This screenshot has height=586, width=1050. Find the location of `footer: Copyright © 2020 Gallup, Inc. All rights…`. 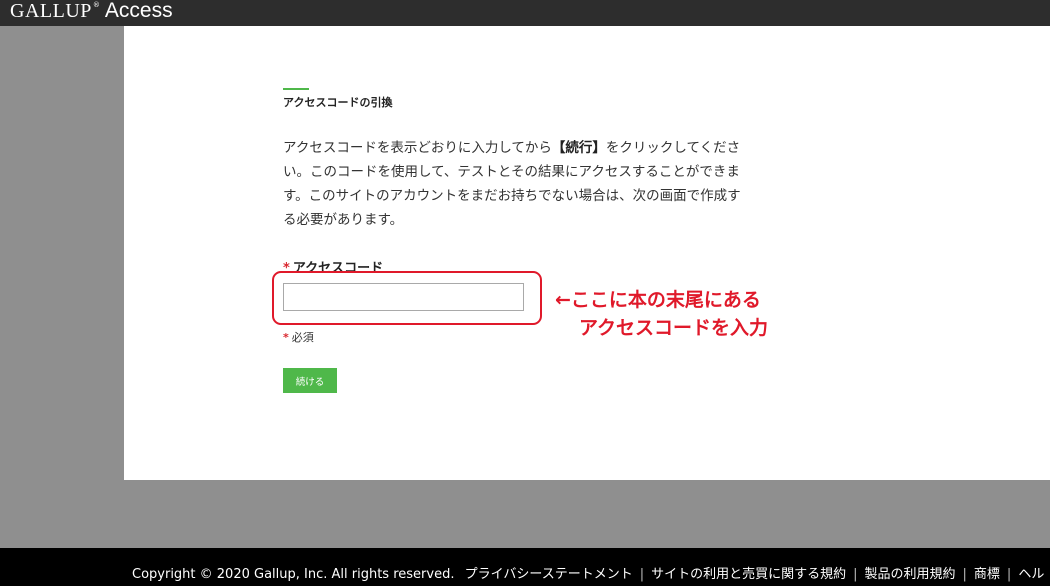

footer: Copyright © 2020 Gallup, Inc. All rights… is located at coordinates (525, 567).